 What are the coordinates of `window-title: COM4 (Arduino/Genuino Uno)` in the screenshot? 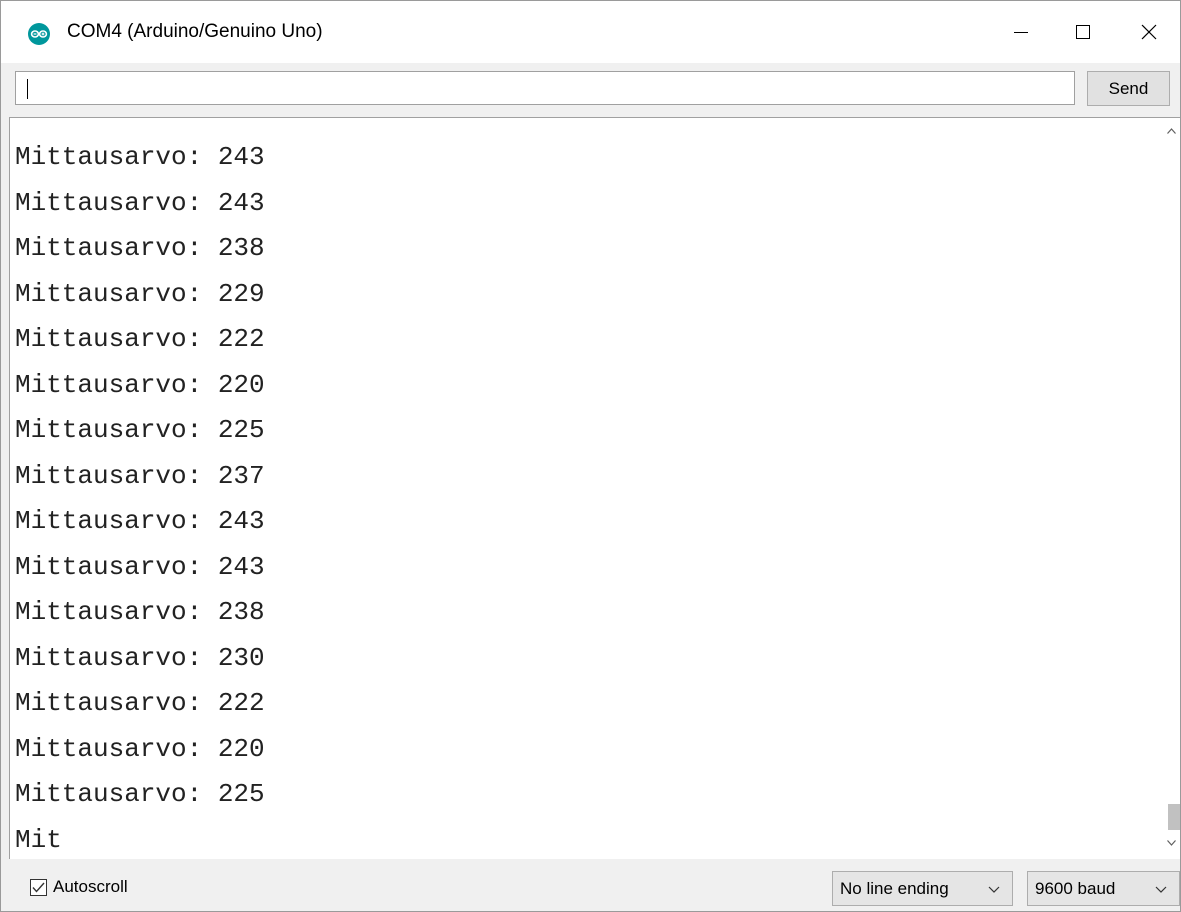 It's located at (195, 31).